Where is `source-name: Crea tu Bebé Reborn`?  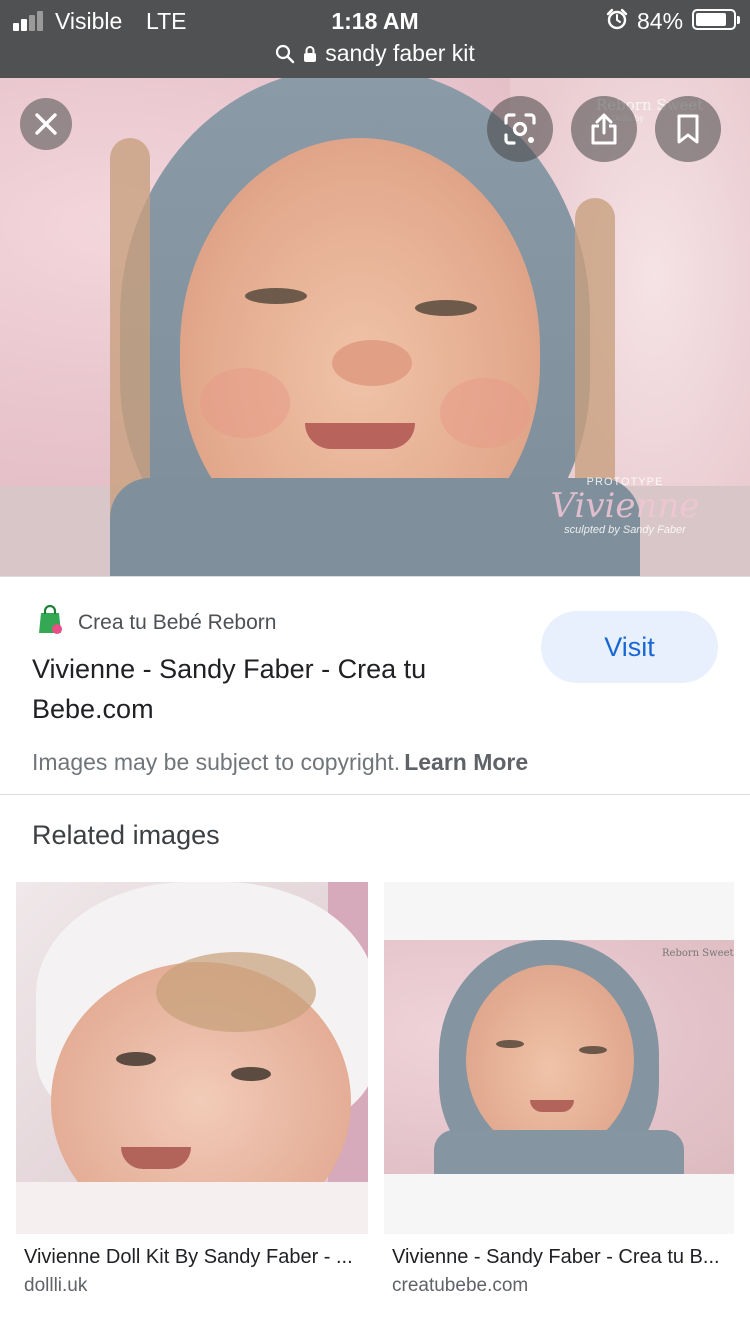 source-name: Crea tu Bebé Reborn is located at coordinates (177, 623).